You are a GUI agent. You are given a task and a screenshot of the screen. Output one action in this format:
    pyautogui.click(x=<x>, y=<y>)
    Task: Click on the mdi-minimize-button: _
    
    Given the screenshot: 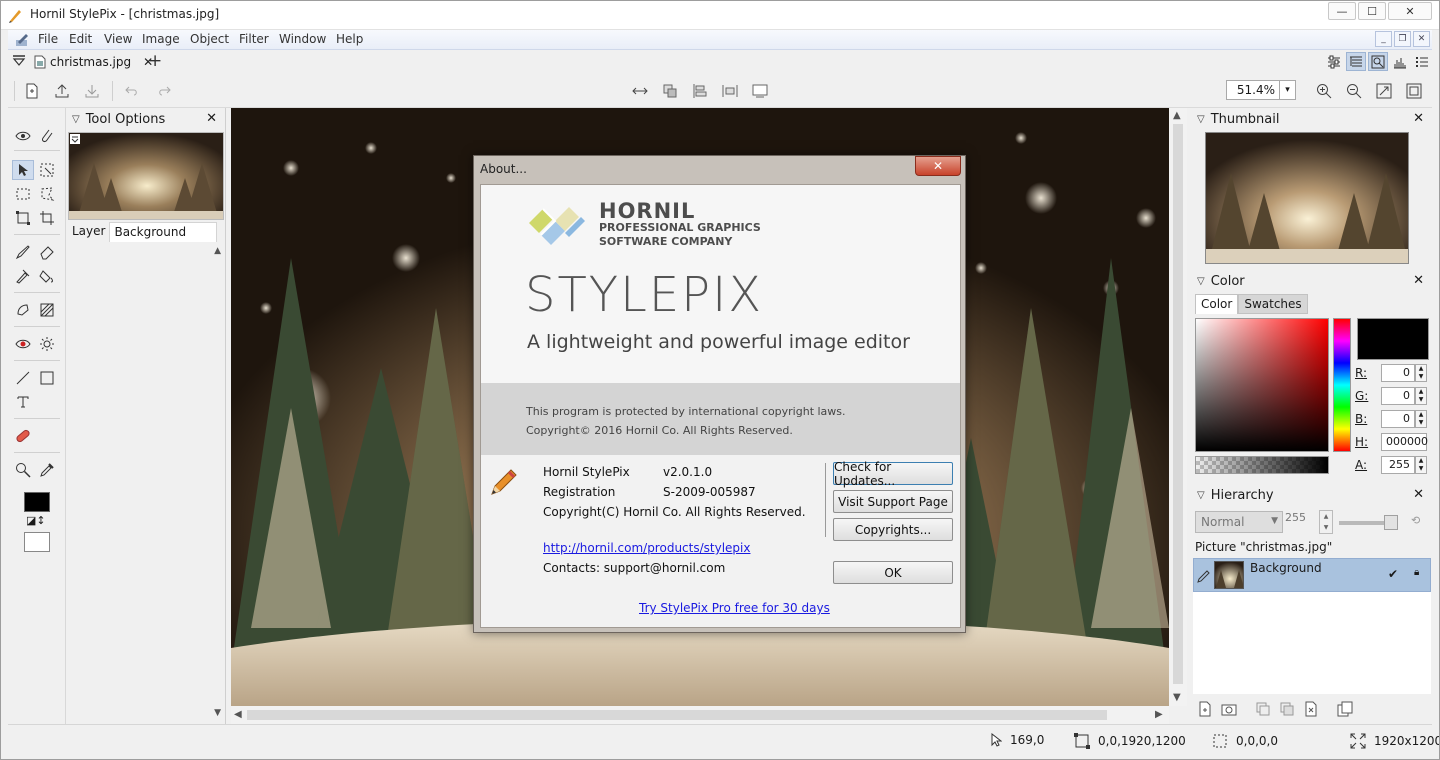 What is the action you would take?
    pyautogui.click(x=1383, y=39)
    